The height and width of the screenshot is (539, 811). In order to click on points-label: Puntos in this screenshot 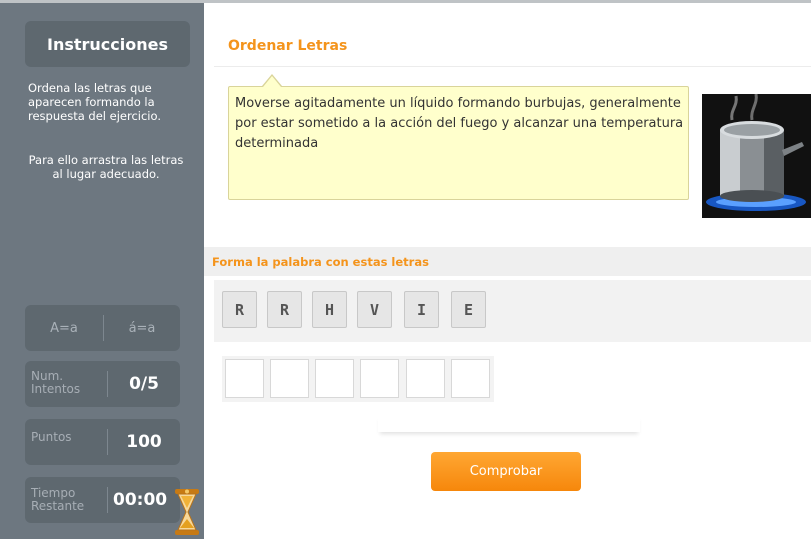, I will do `click(51, 437)`.